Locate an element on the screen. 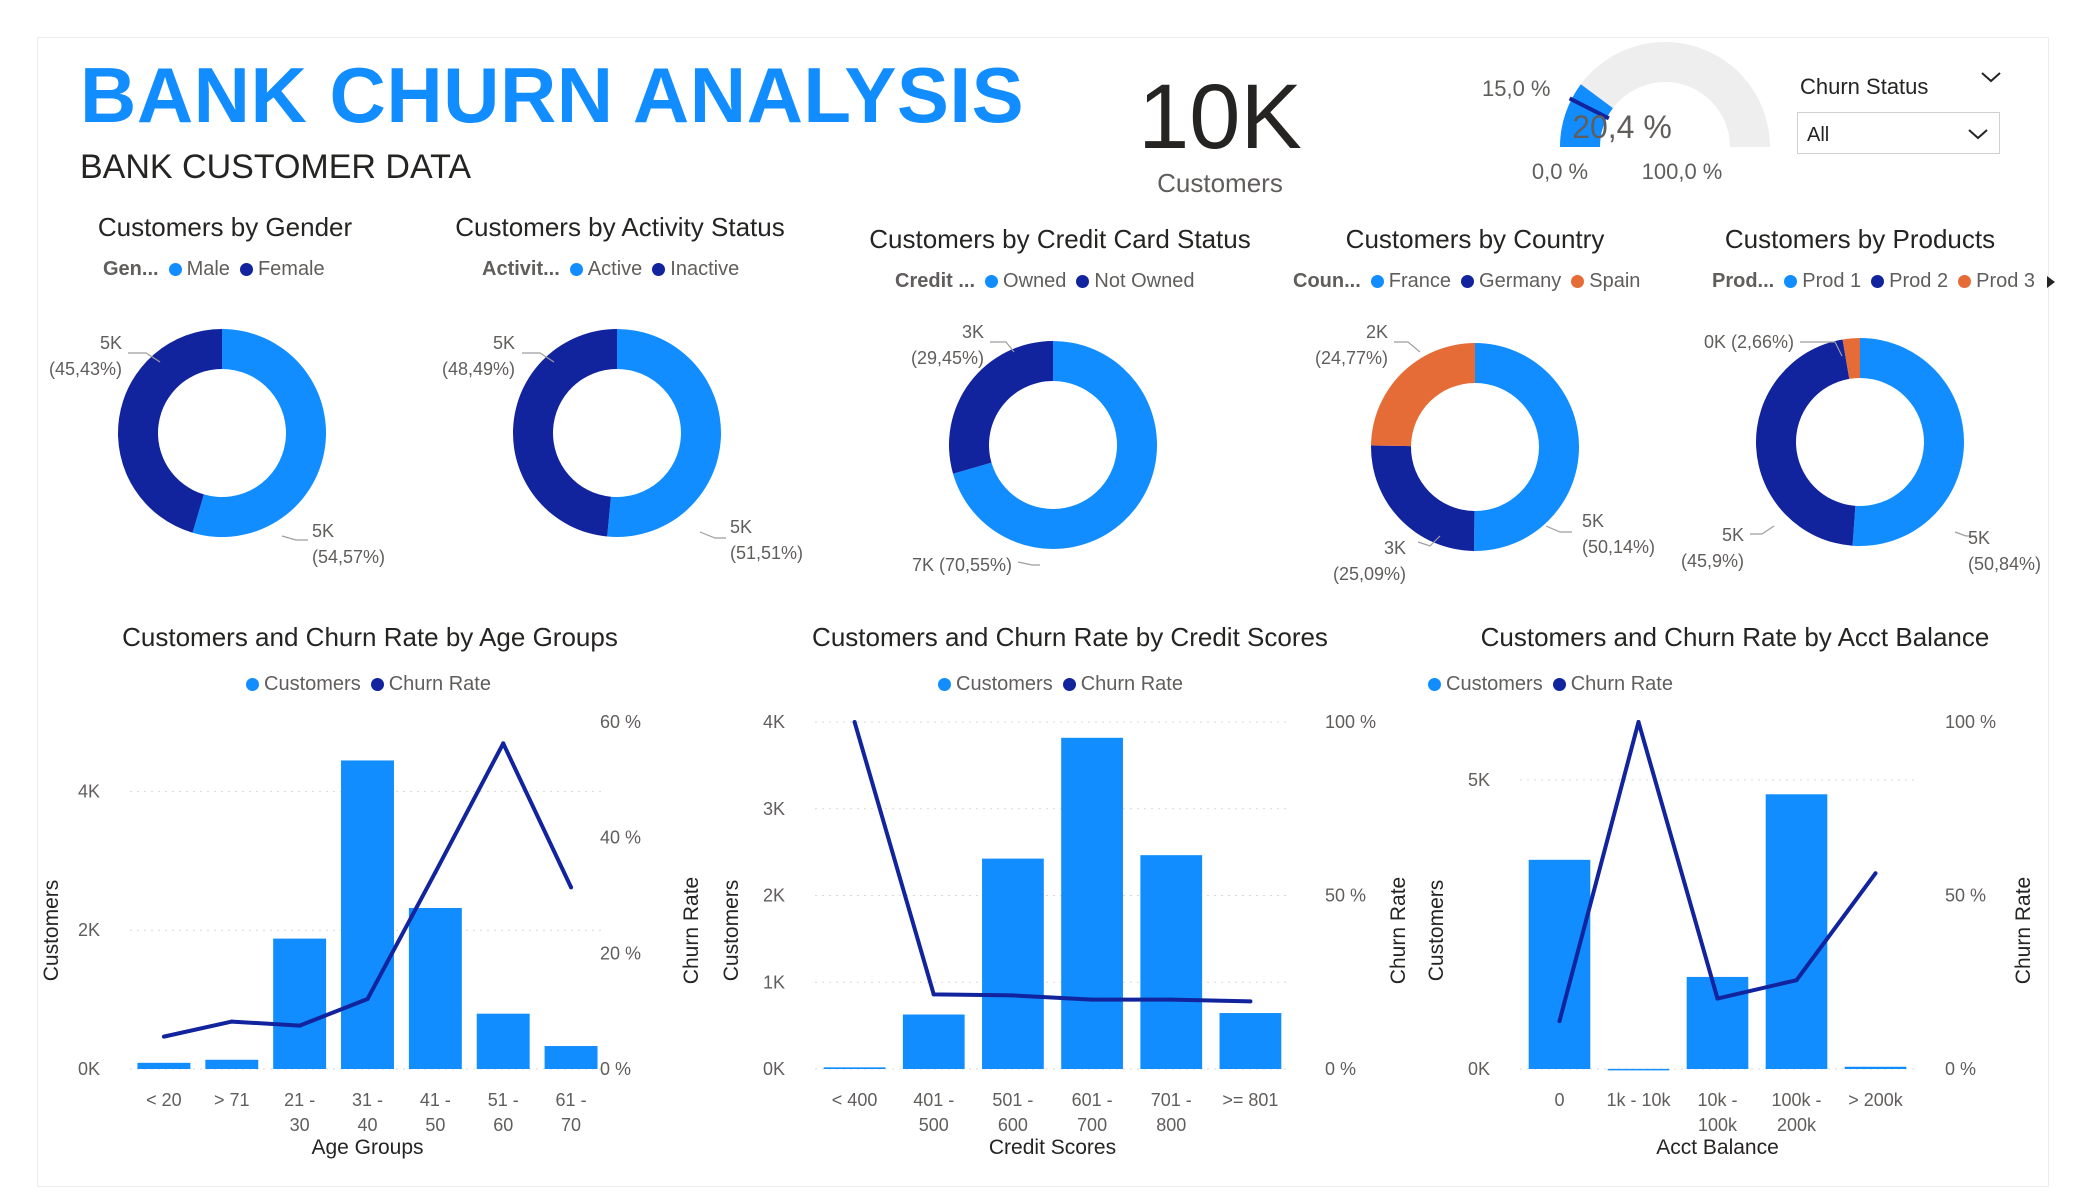 This screenshot has width=2075, height=1200. donut-slice-inactive is located at coordinates (564, 433).